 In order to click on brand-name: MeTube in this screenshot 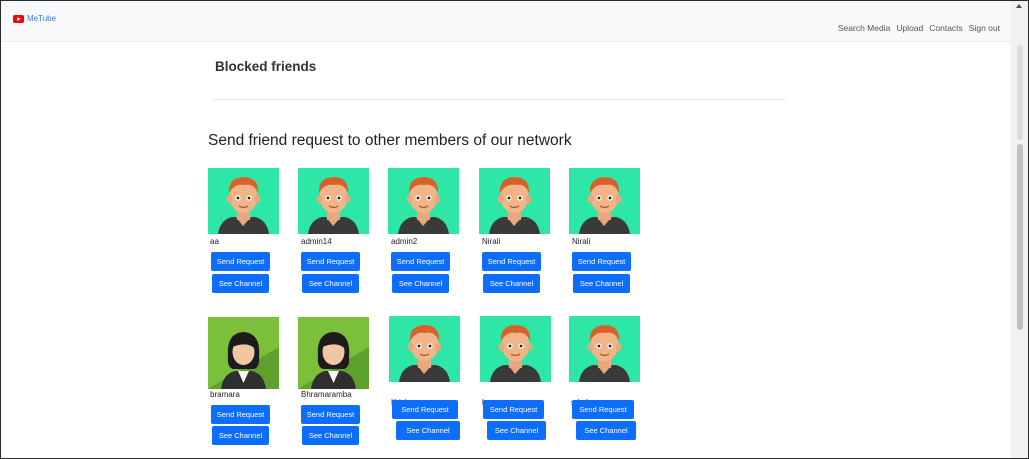, I will do `click(42, 18)`.